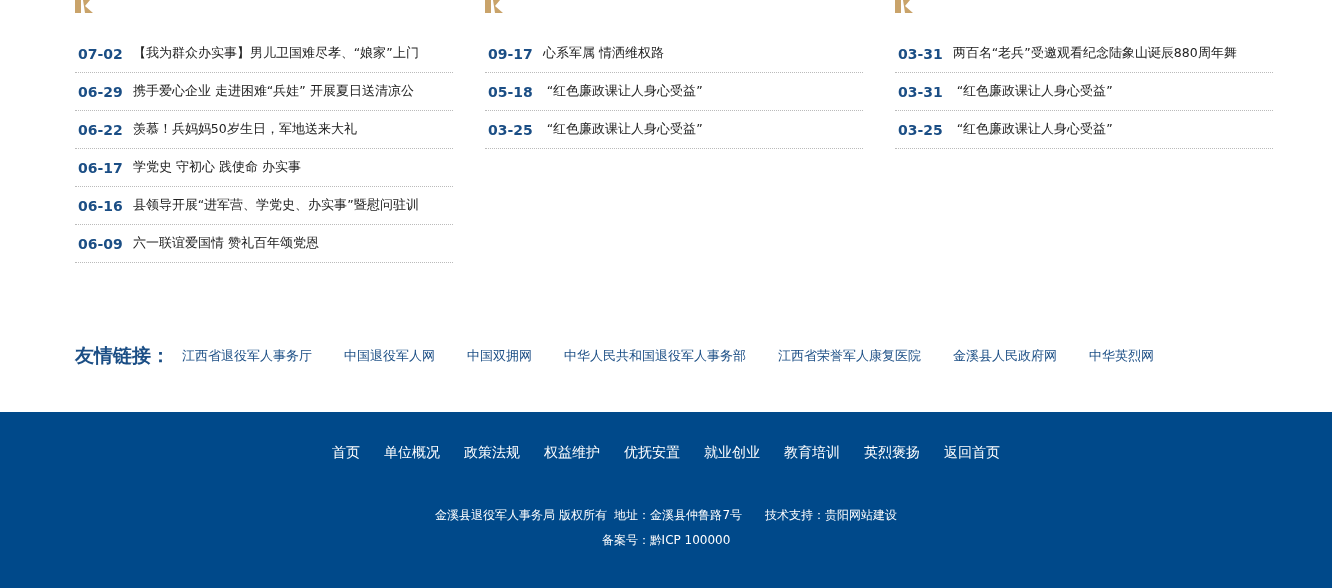  Describe the element at coordinates (812, 453) in the screenshot. I see `footer-nav-link: 教育培训` at that location.